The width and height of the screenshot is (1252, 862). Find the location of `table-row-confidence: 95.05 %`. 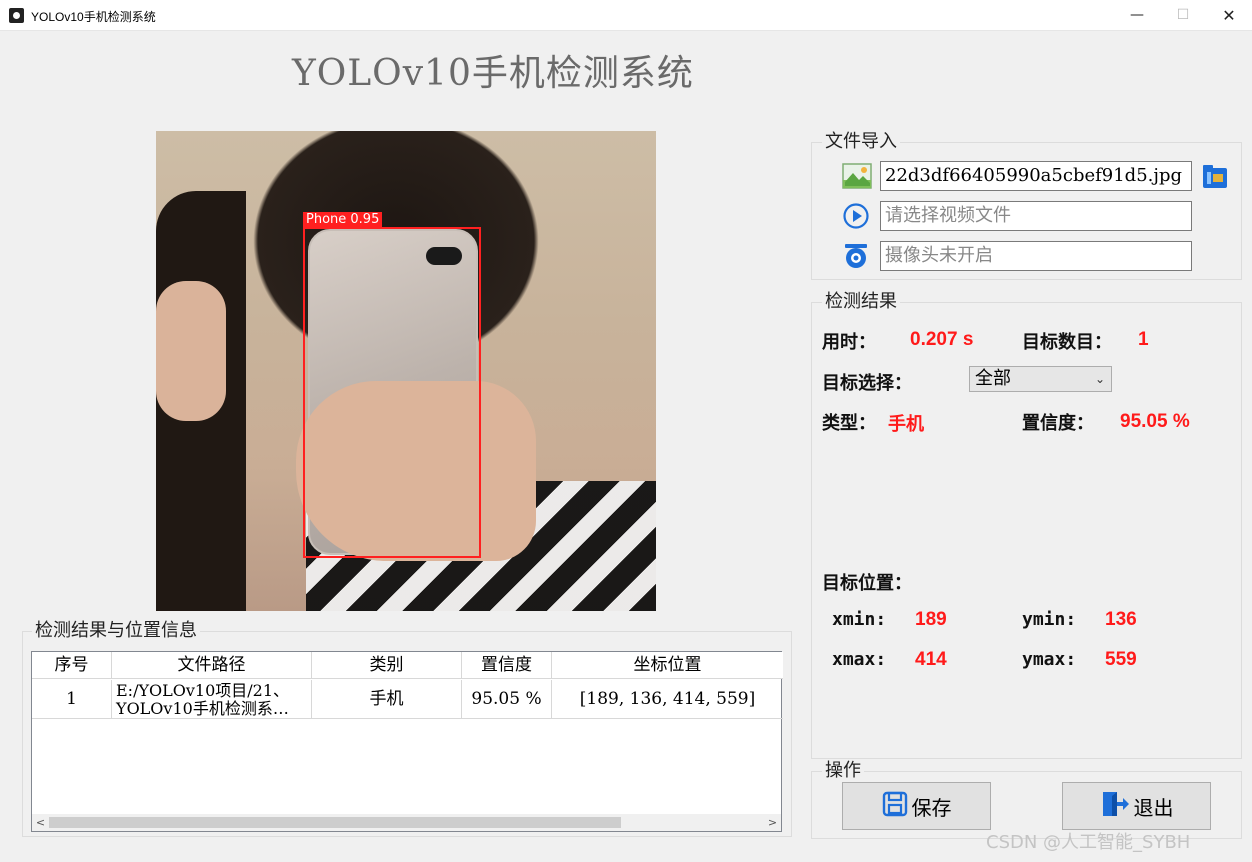

table-row-confidence: 95.05 % is located at coordinates (507, 699).